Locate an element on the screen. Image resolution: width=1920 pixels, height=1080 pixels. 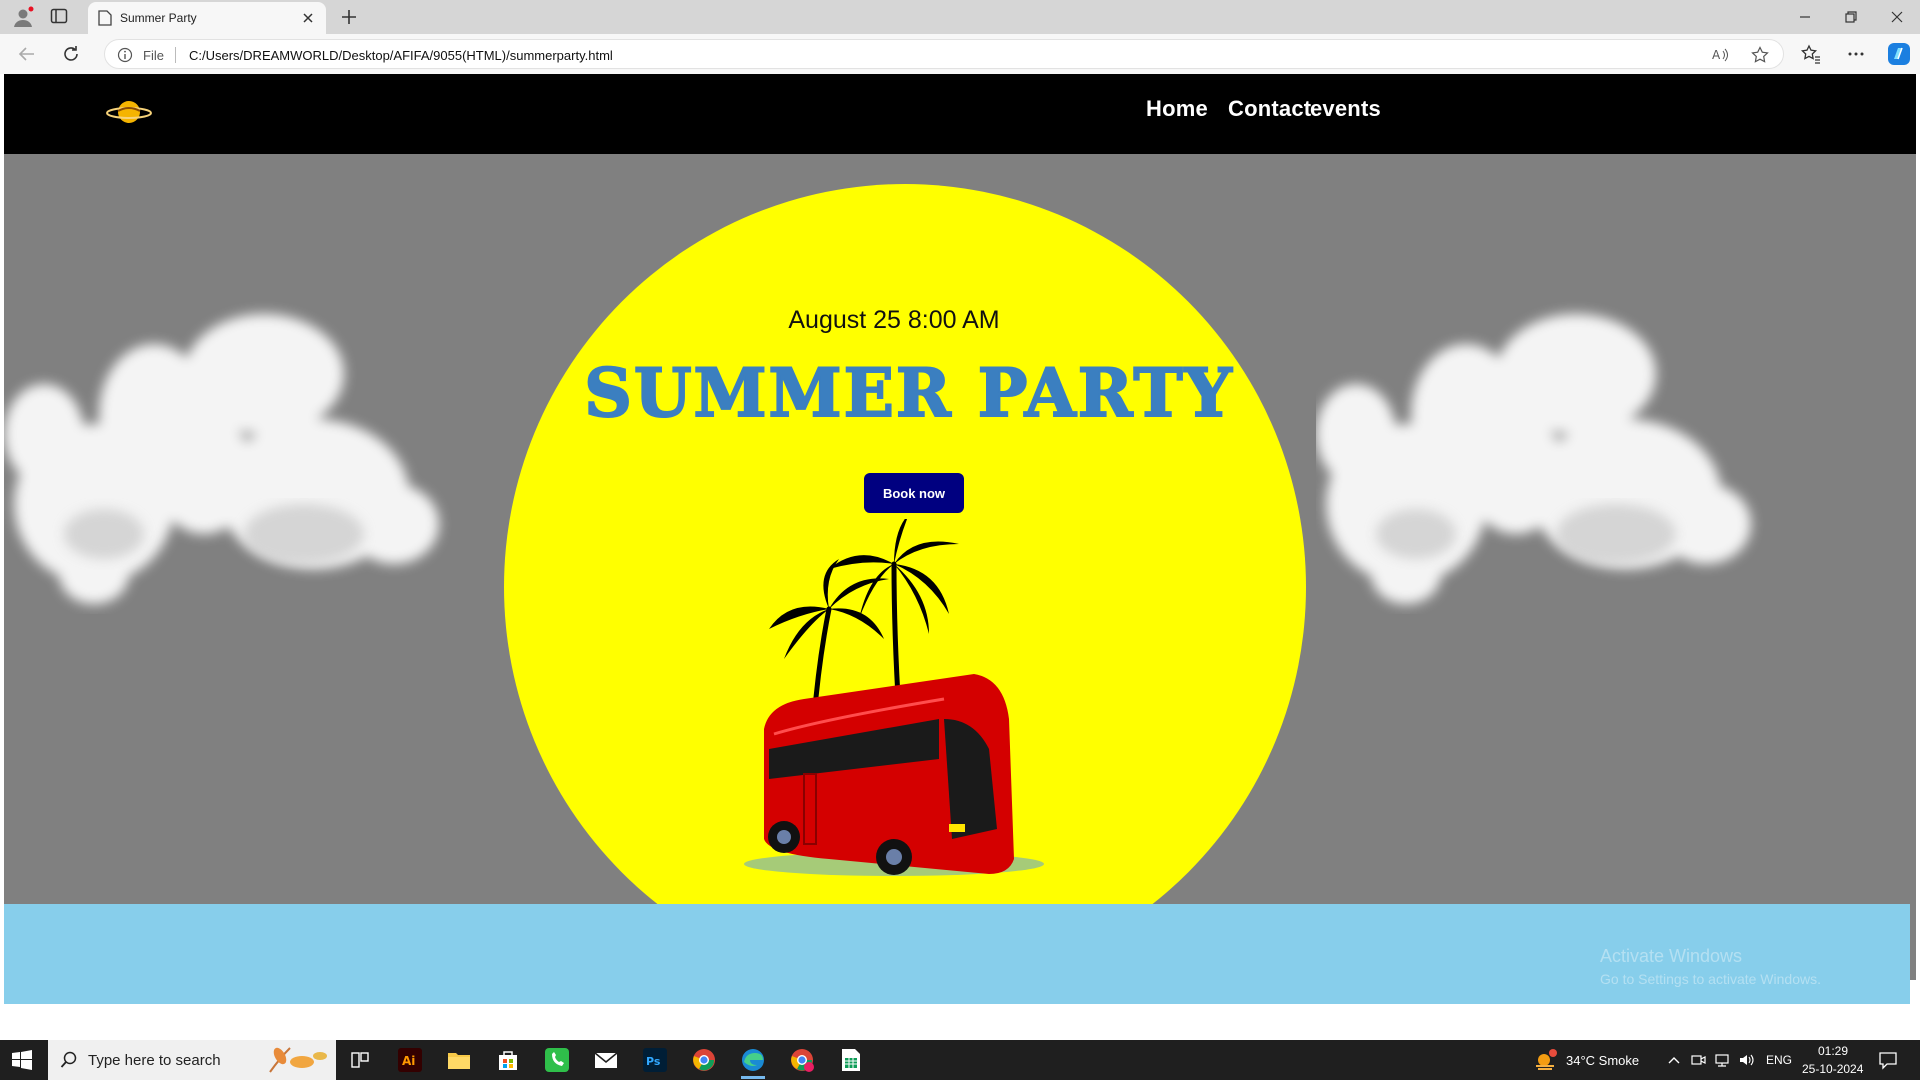
file-explorer-app is located at coordinates (459, 1060).